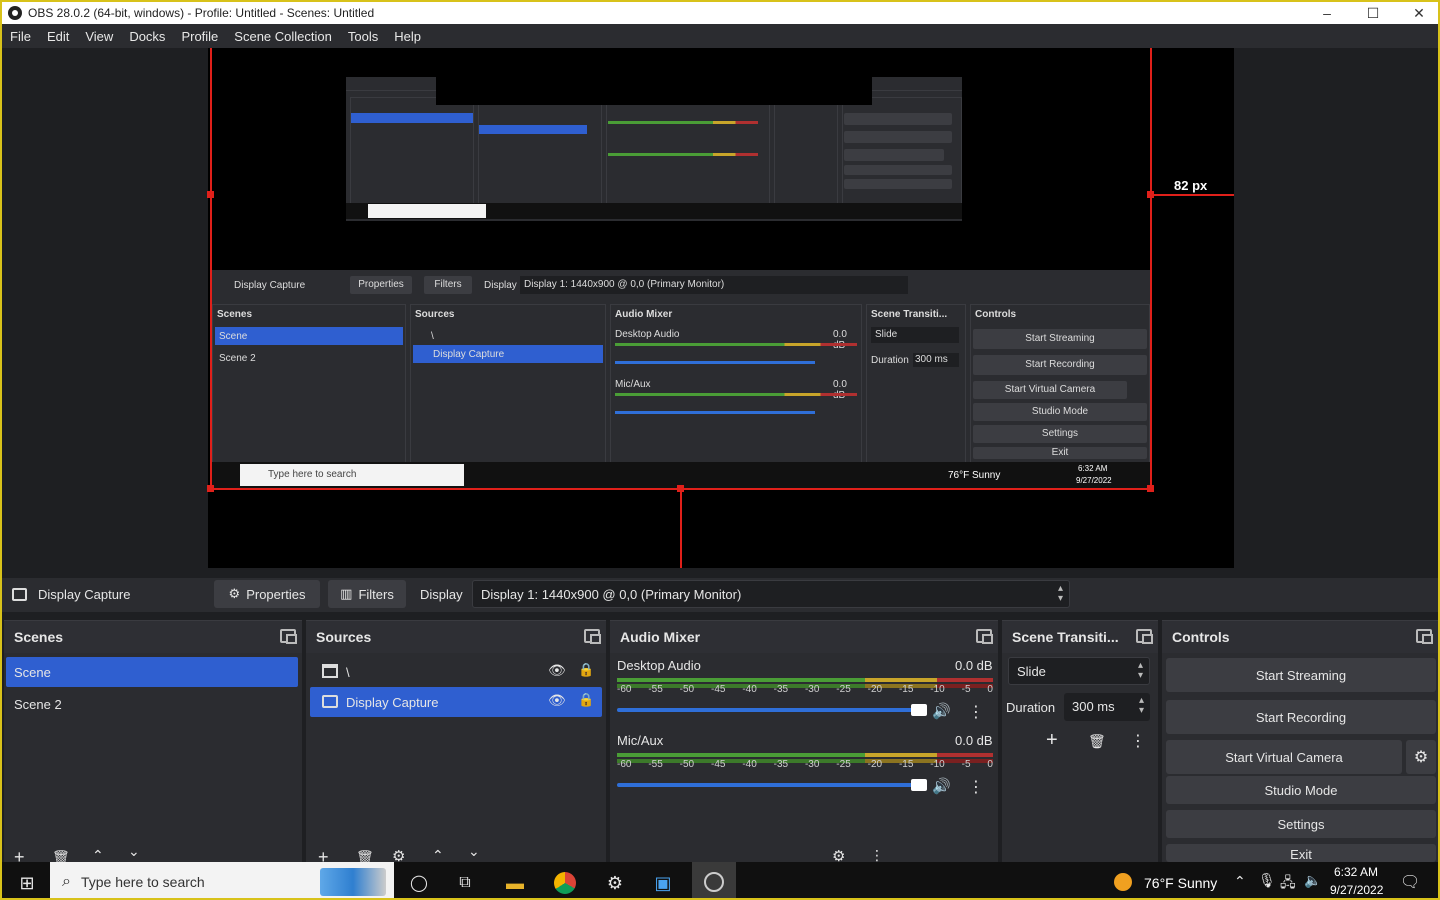 The image size is (1440, 900). Describe the element at coordinates (1180, 883) in the screenshot. I see `weather-text: 76°F Sunny` at that location.